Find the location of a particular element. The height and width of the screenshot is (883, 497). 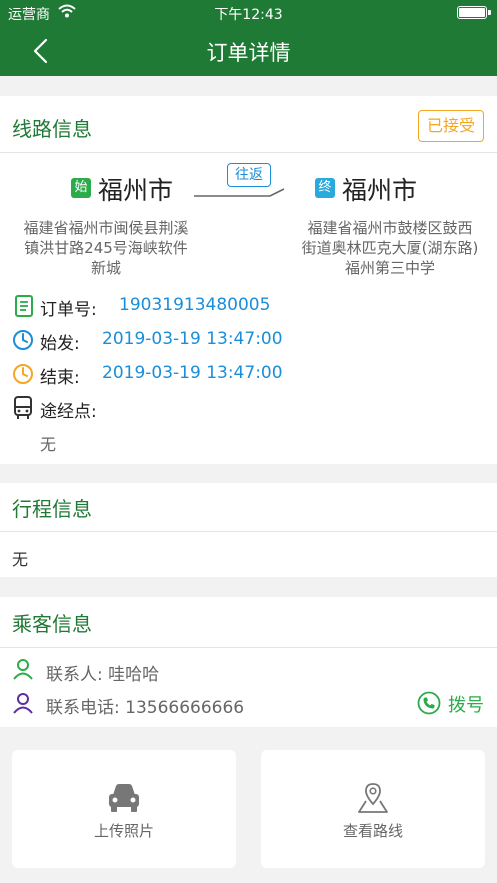

contact-phone: 联系电话: 13566666666 is located at coordinates (145, 708).